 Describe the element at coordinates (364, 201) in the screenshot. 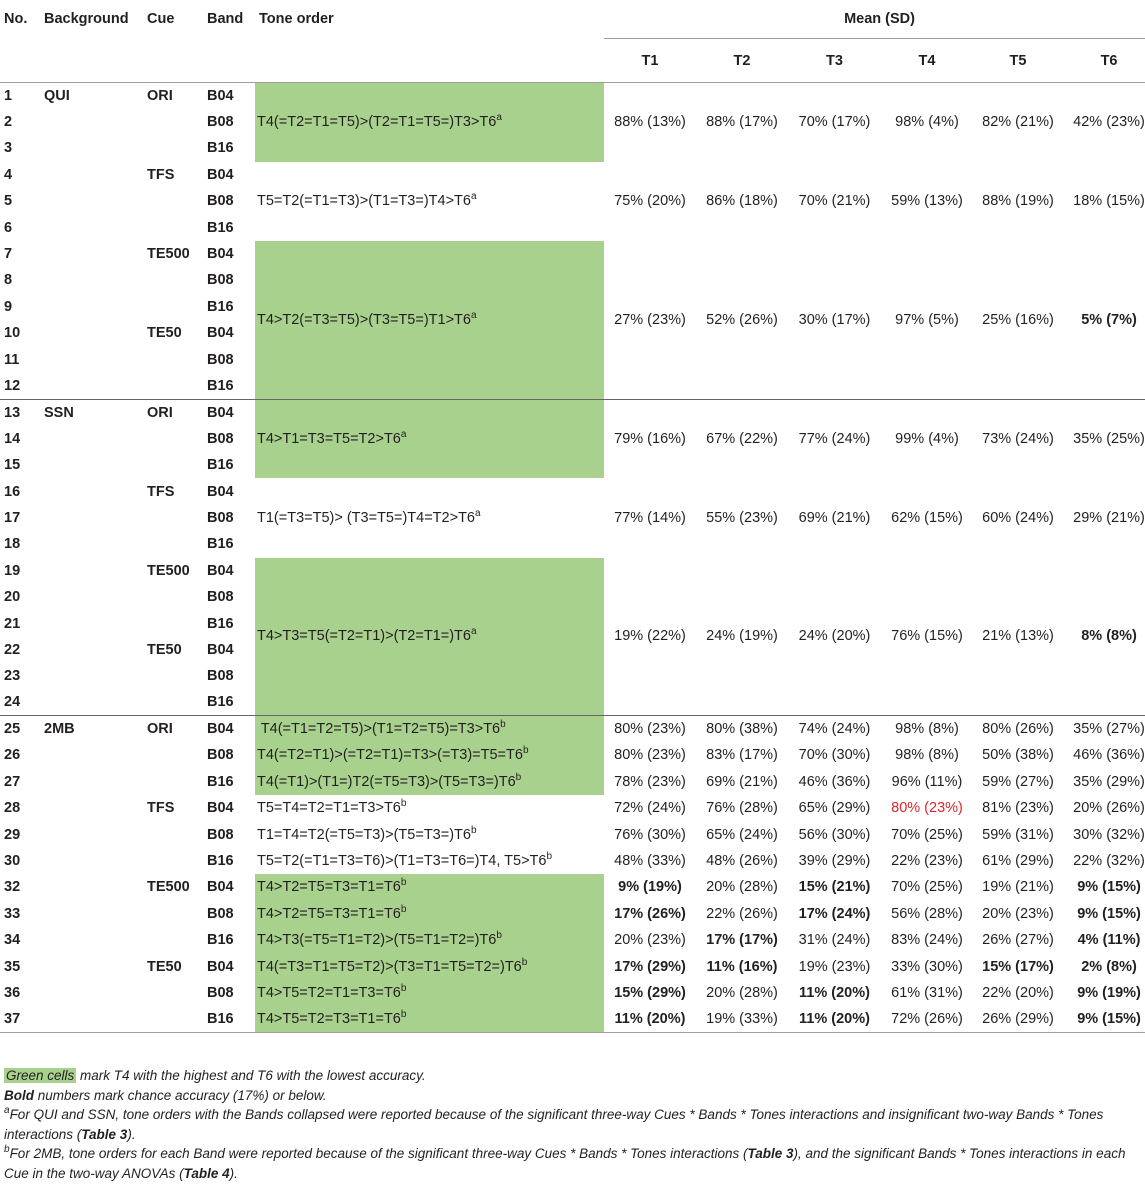

I see `tone-order-text: T5=T2(=T1=T3)>(T1=T3=)T4>T6` at that location.